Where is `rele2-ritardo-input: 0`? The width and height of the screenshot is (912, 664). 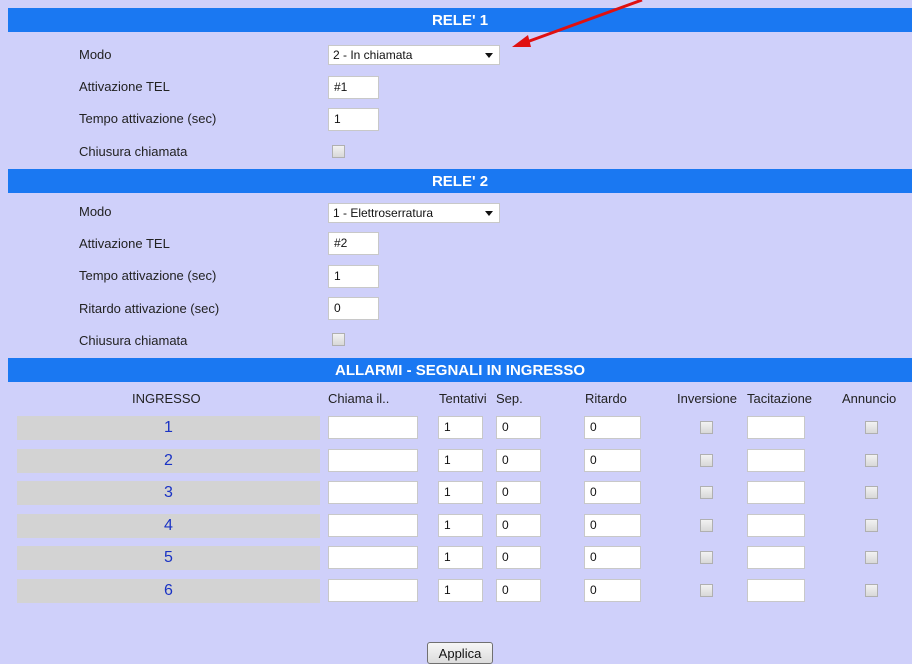 rele2-ritardo-input: 0 is located at coordinates (353, 308).